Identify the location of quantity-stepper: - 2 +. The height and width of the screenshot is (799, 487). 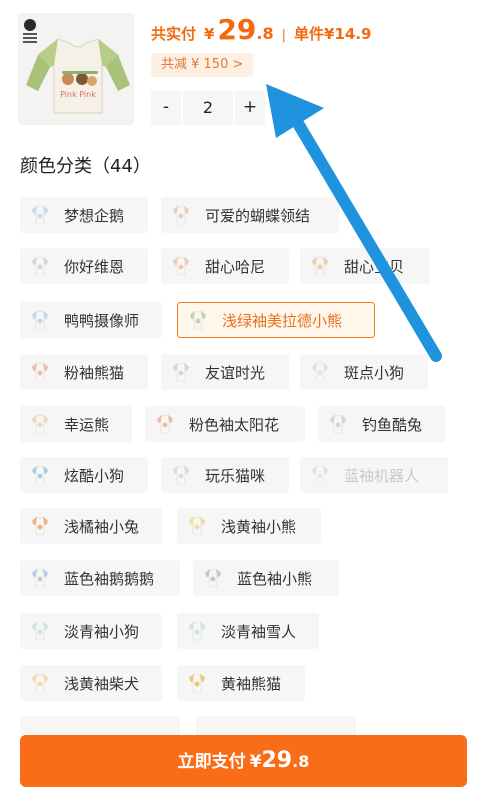
(208, 108).